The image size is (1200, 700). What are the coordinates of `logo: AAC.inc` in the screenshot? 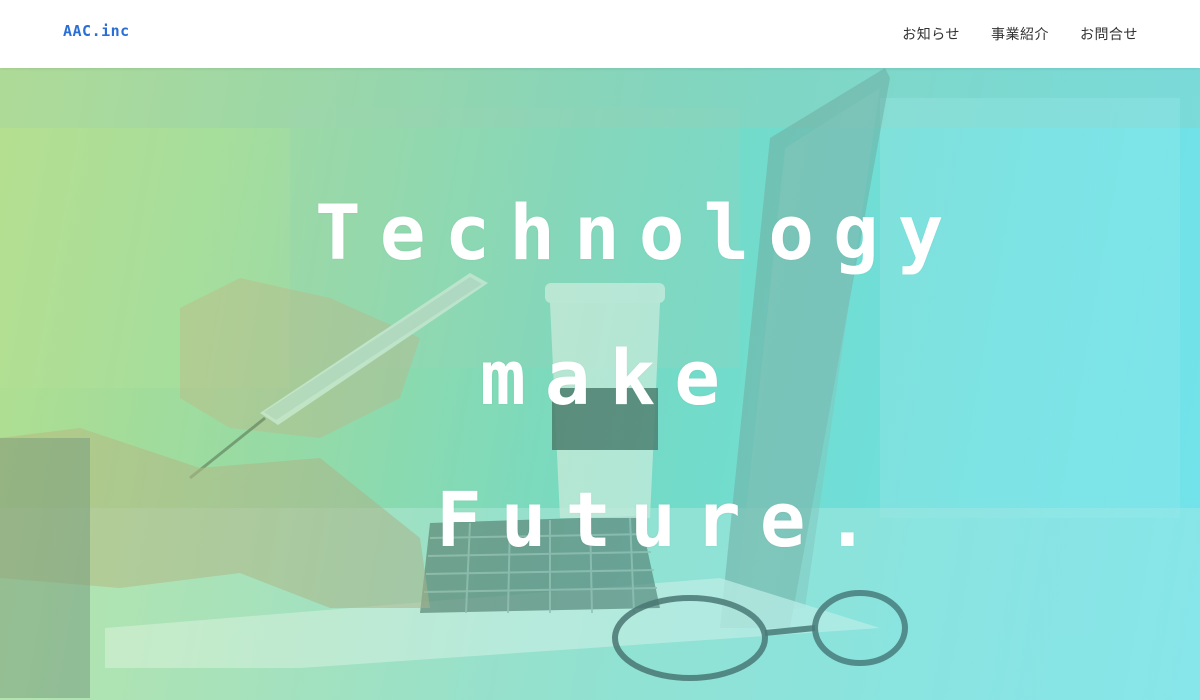 It's located at (96, 31).